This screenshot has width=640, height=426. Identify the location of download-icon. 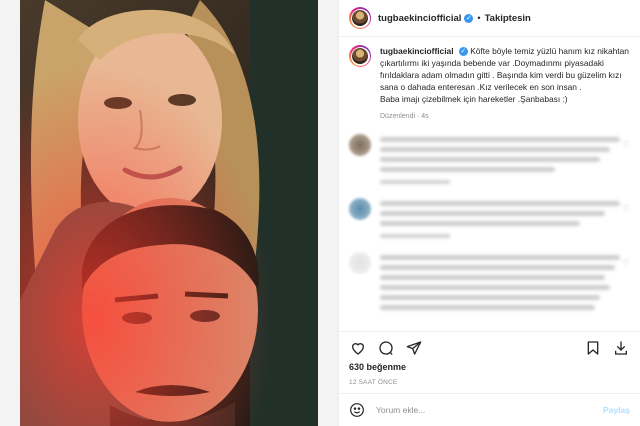
(621, 348).